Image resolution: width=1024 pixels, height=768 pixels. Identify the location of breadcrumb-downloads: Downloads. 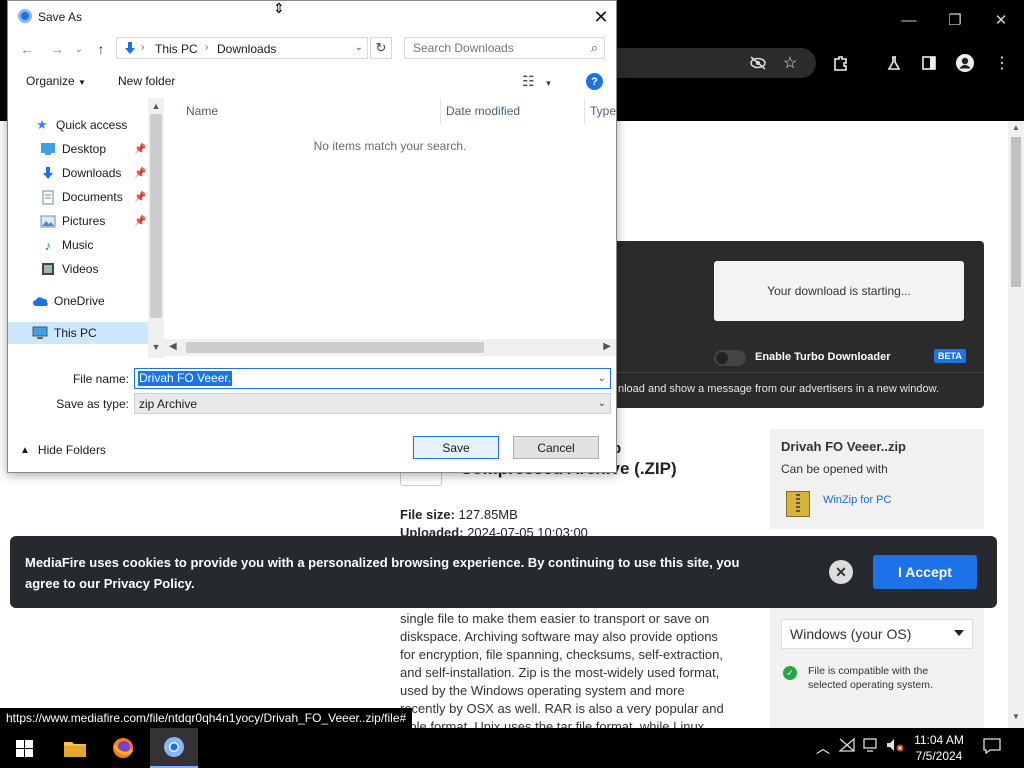
(246, 49).